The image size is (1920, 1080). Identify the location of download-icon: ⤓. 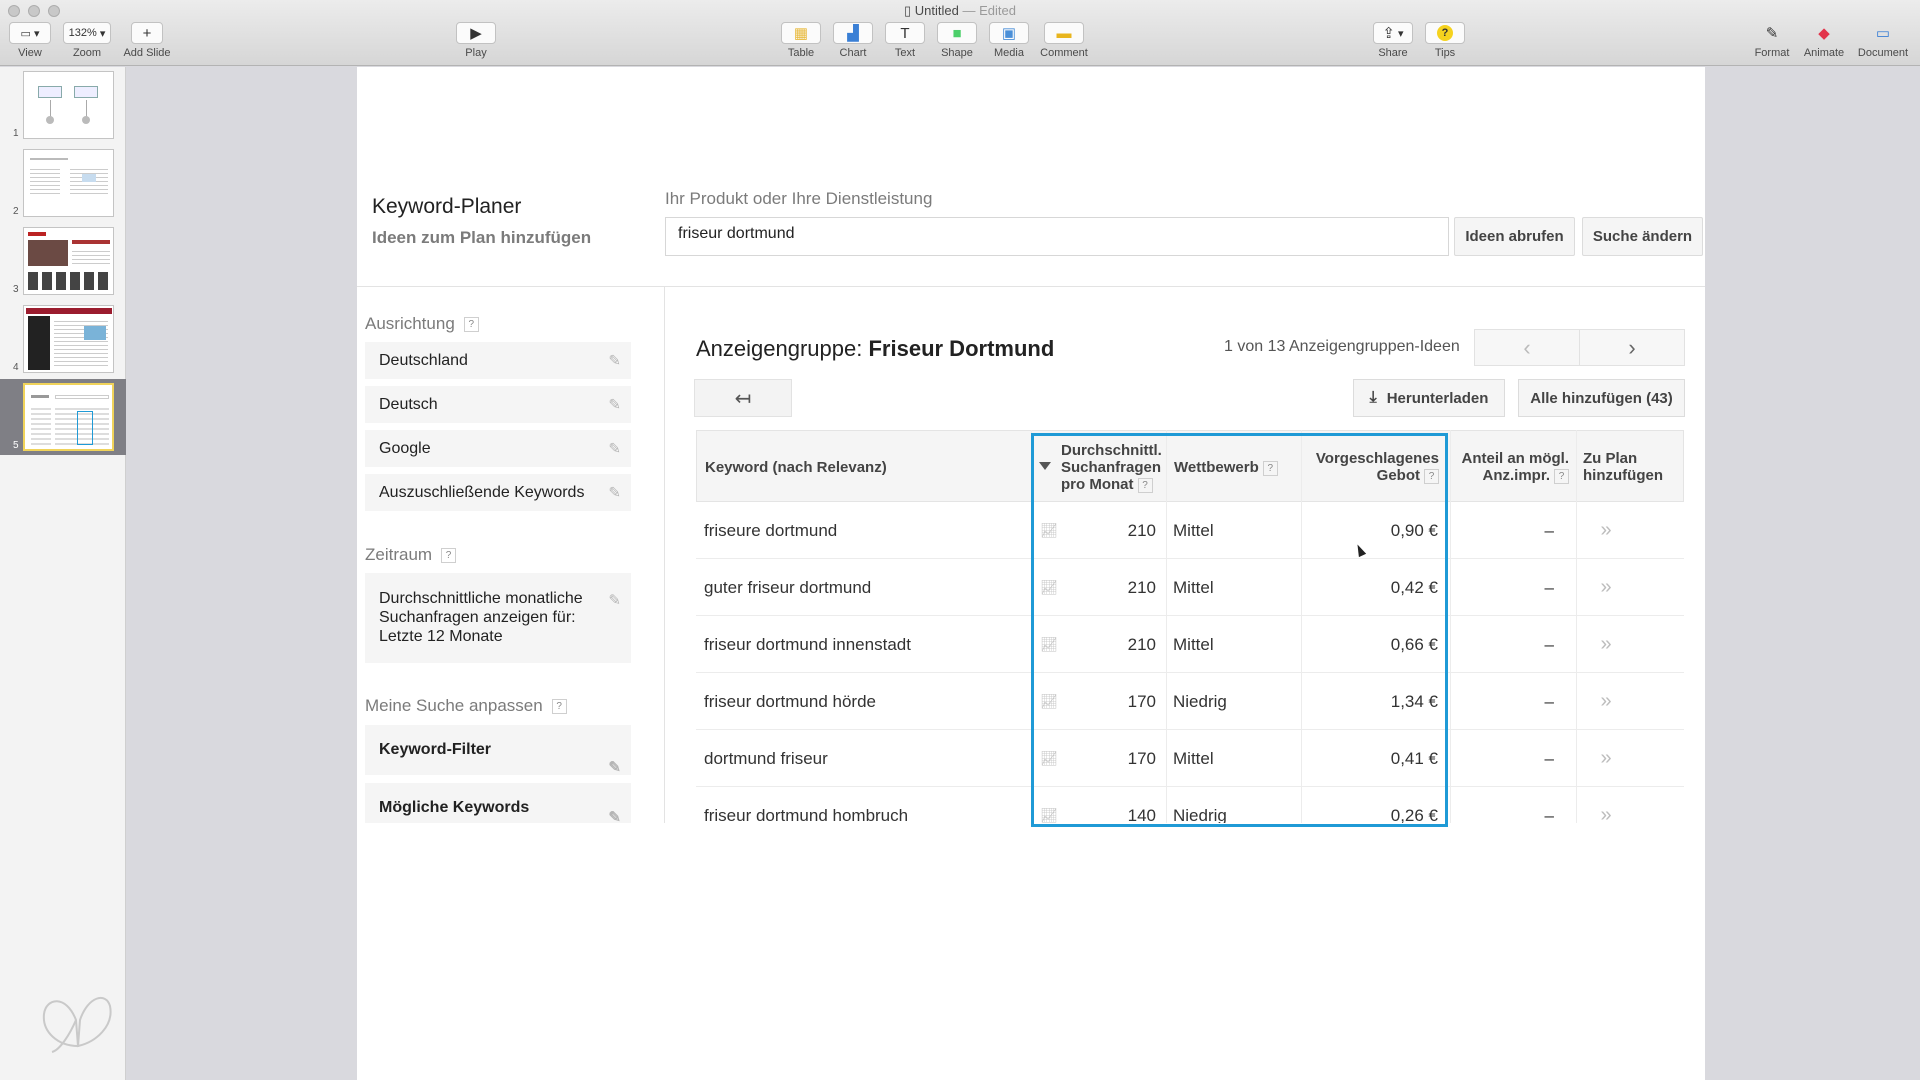
(1373, 397).